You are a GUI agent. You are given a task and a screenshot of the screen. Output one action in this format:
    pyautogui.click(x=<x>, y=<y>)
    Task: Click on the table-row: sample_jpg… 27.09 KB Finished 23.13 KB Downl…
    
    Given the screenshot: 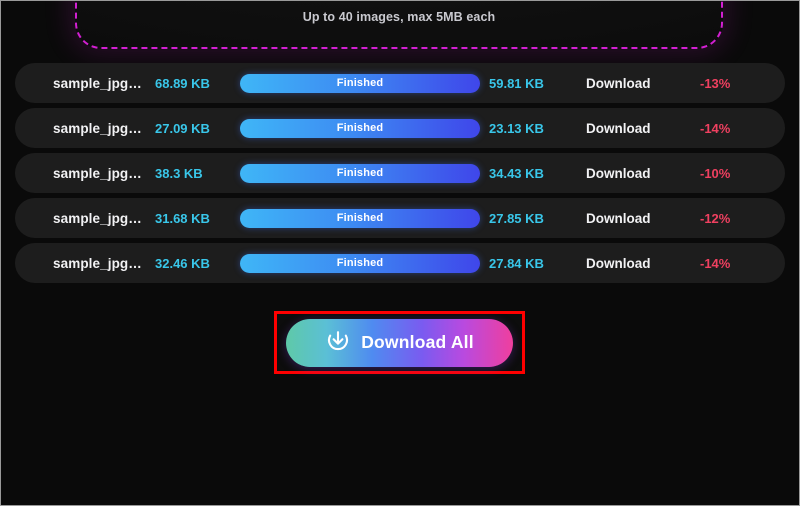 What is the action you would take?
    pyautogui.click(x=400, y=128)
    